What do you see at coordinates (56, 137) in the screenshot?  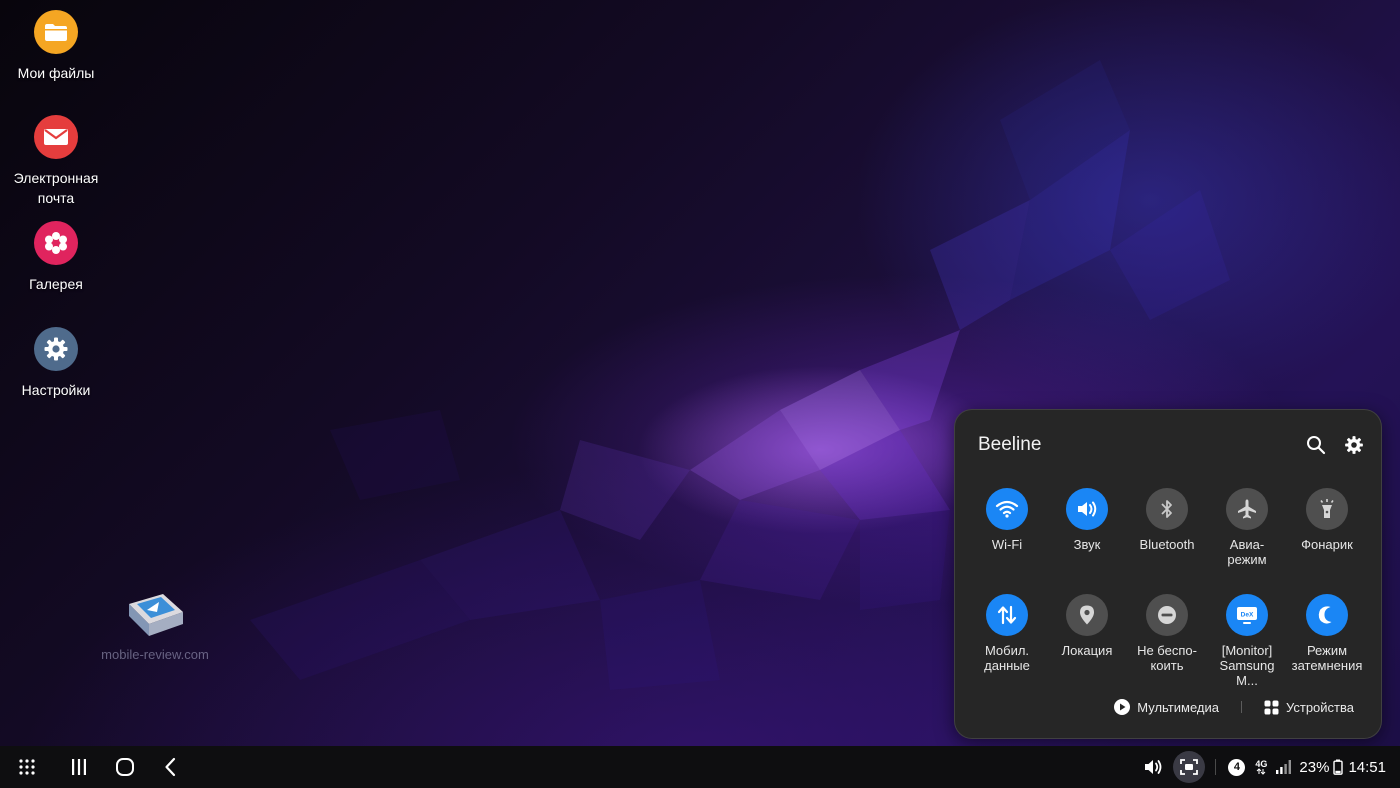 I see `mail-icon` at bounding box center [56, 137].